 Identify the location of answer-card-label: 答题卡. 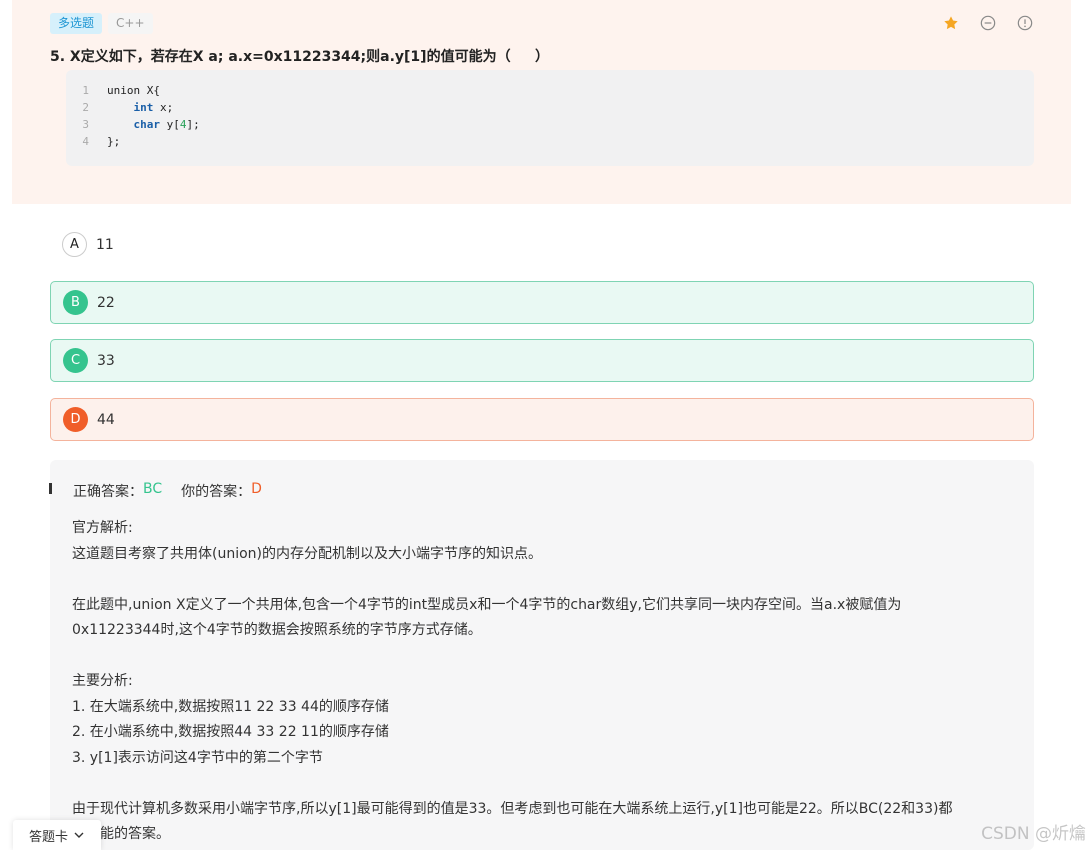
(48, 837).